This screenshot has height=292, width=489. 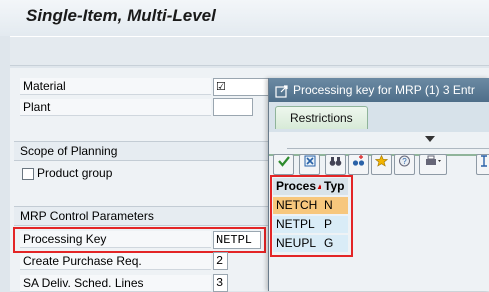 I want to click on info-icon: ?, so click(x=404, y=161).